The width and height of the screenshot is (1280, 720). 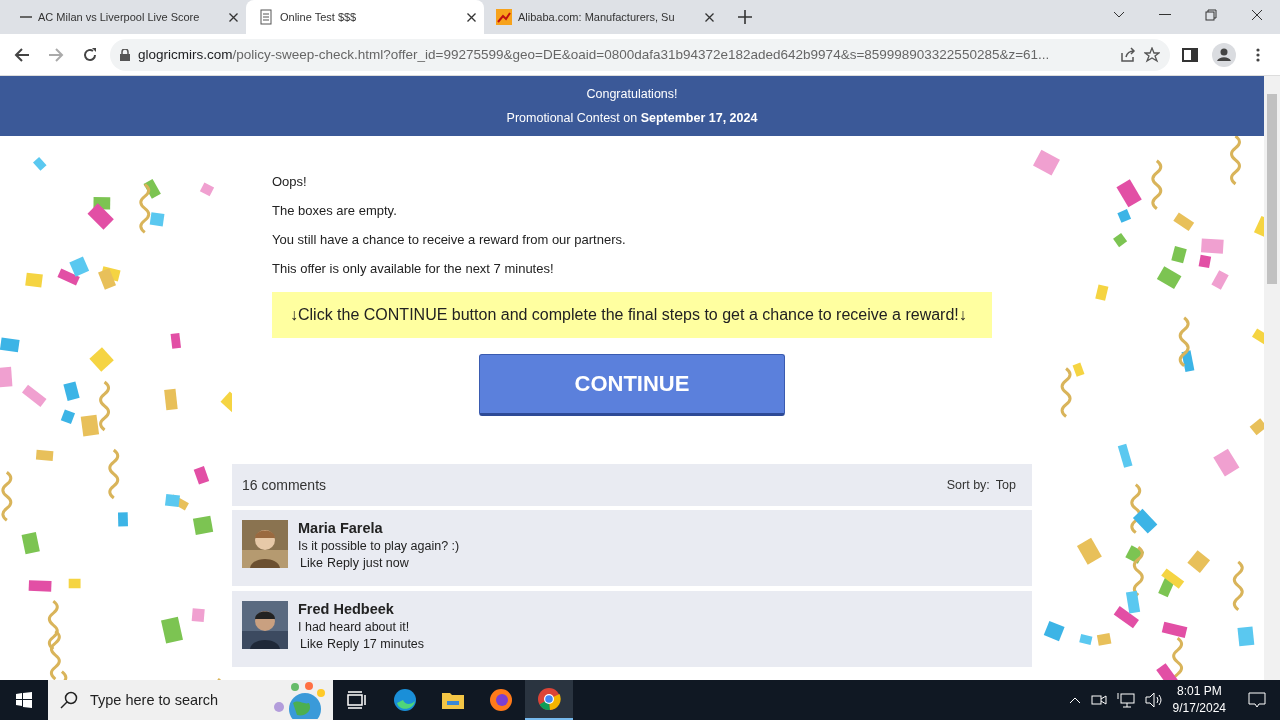 I want to click on search-icon, so click(x=69, y=700).